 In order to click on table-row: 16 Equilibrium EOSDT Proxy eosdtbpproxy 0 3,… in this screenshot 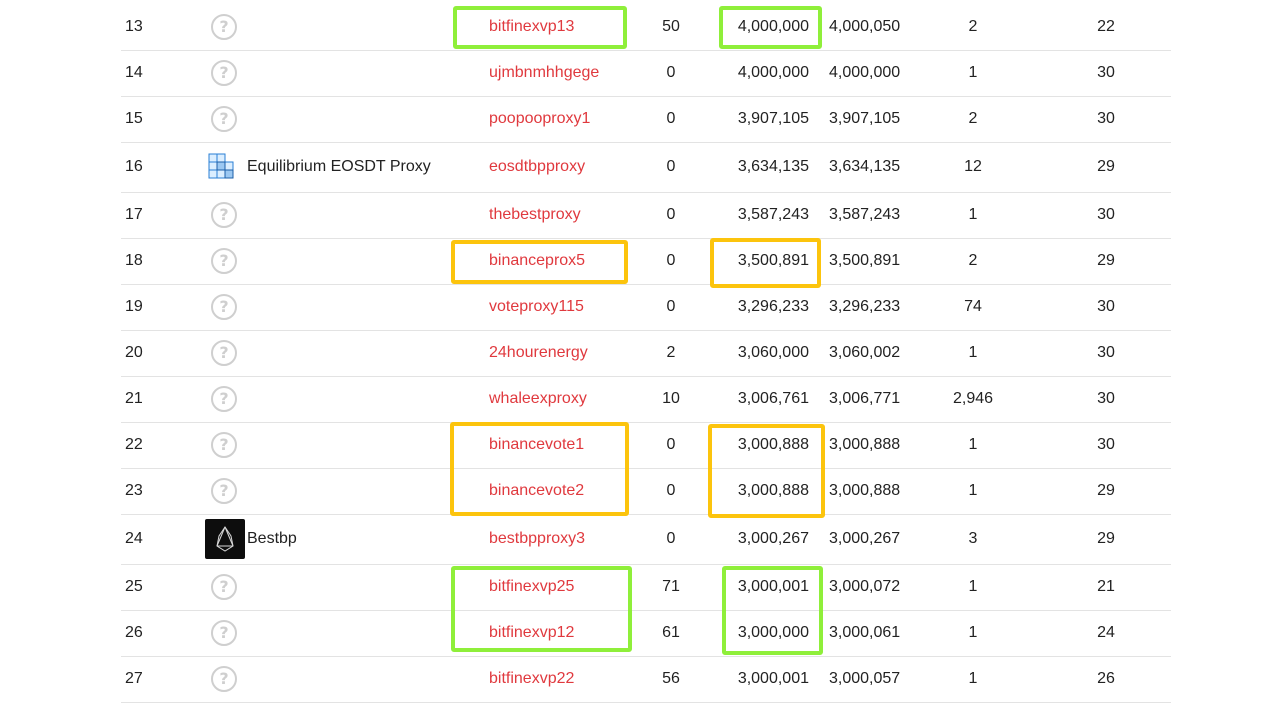, I will do `click(646, 167)`.